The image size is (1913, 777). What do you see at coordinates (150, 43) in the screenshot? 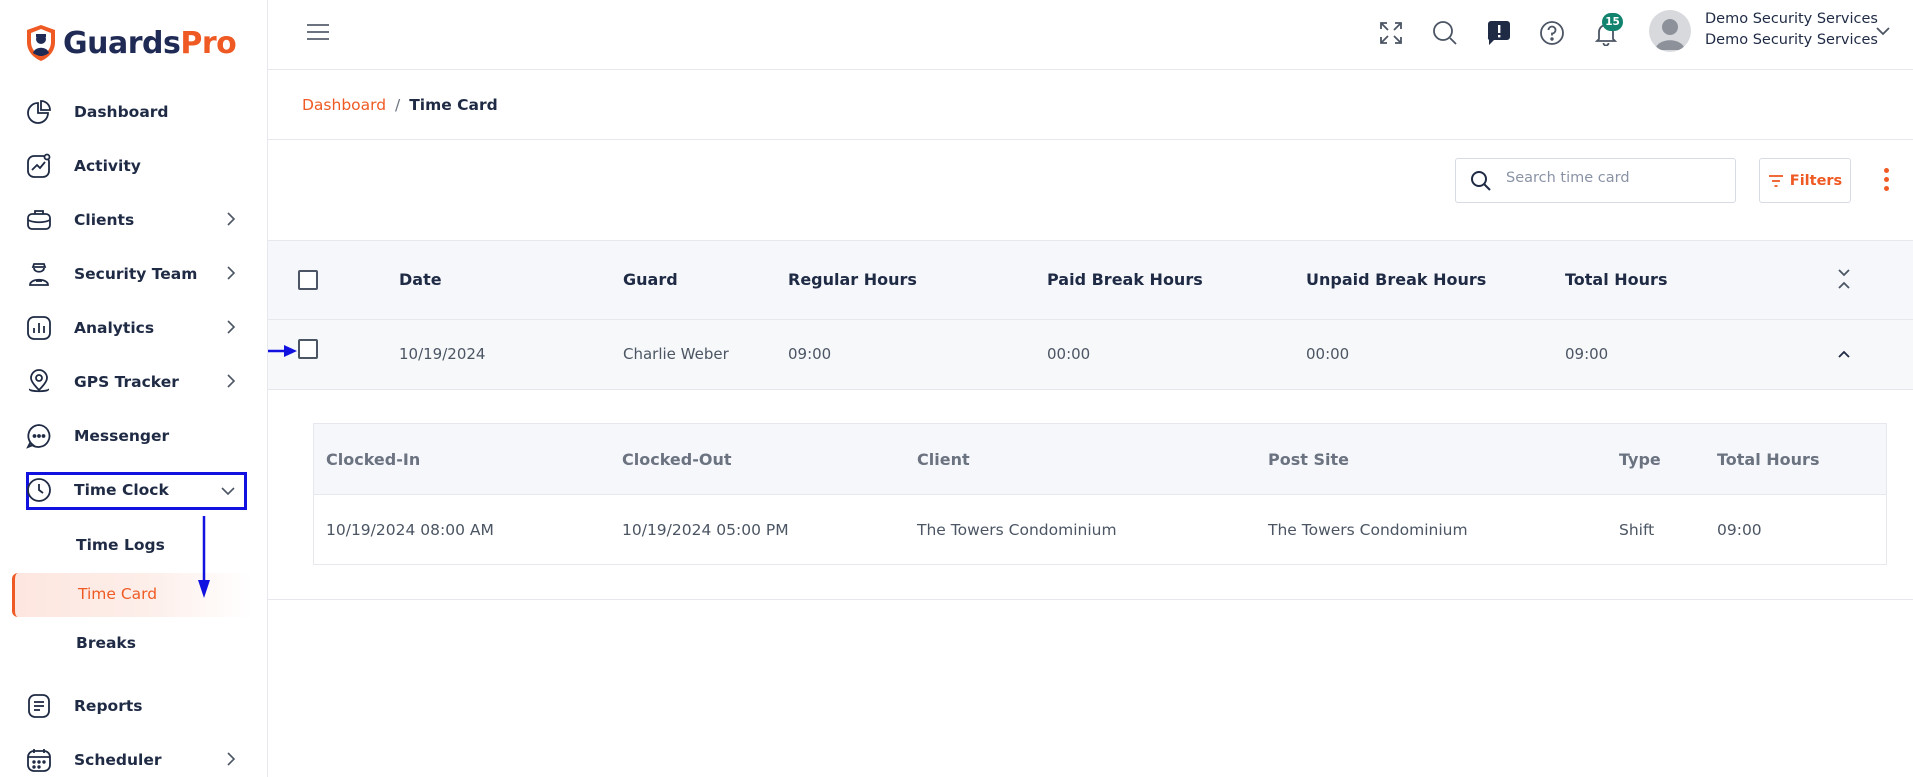
I see `logo-text: GuardsPro` at bounding box center [150, 43].